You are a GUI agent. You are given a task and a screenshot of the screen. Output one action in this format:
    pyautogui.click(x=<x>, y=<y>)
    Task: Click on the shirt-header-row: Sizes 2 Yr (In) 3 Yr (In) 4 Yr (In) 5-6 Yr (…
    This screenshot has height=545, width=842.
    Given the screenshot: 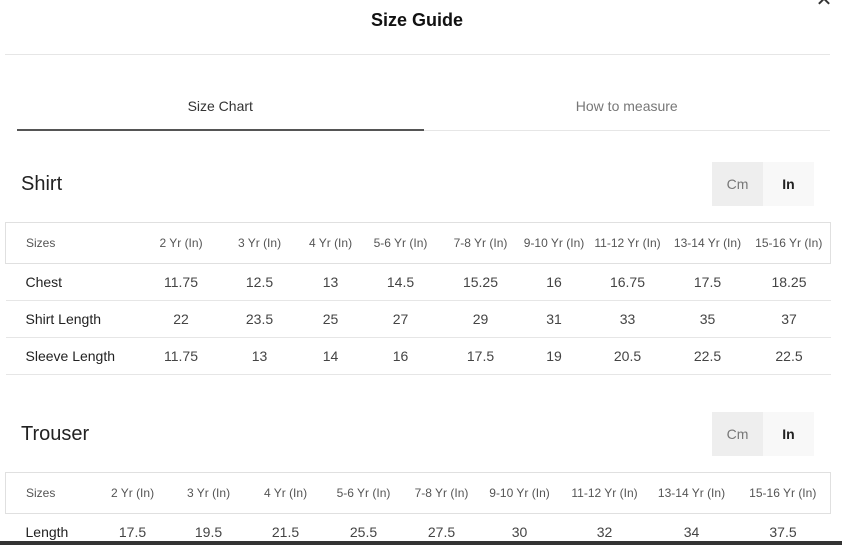 What is the action you would take?
    pyautogui.click(x=418, y=243)
    